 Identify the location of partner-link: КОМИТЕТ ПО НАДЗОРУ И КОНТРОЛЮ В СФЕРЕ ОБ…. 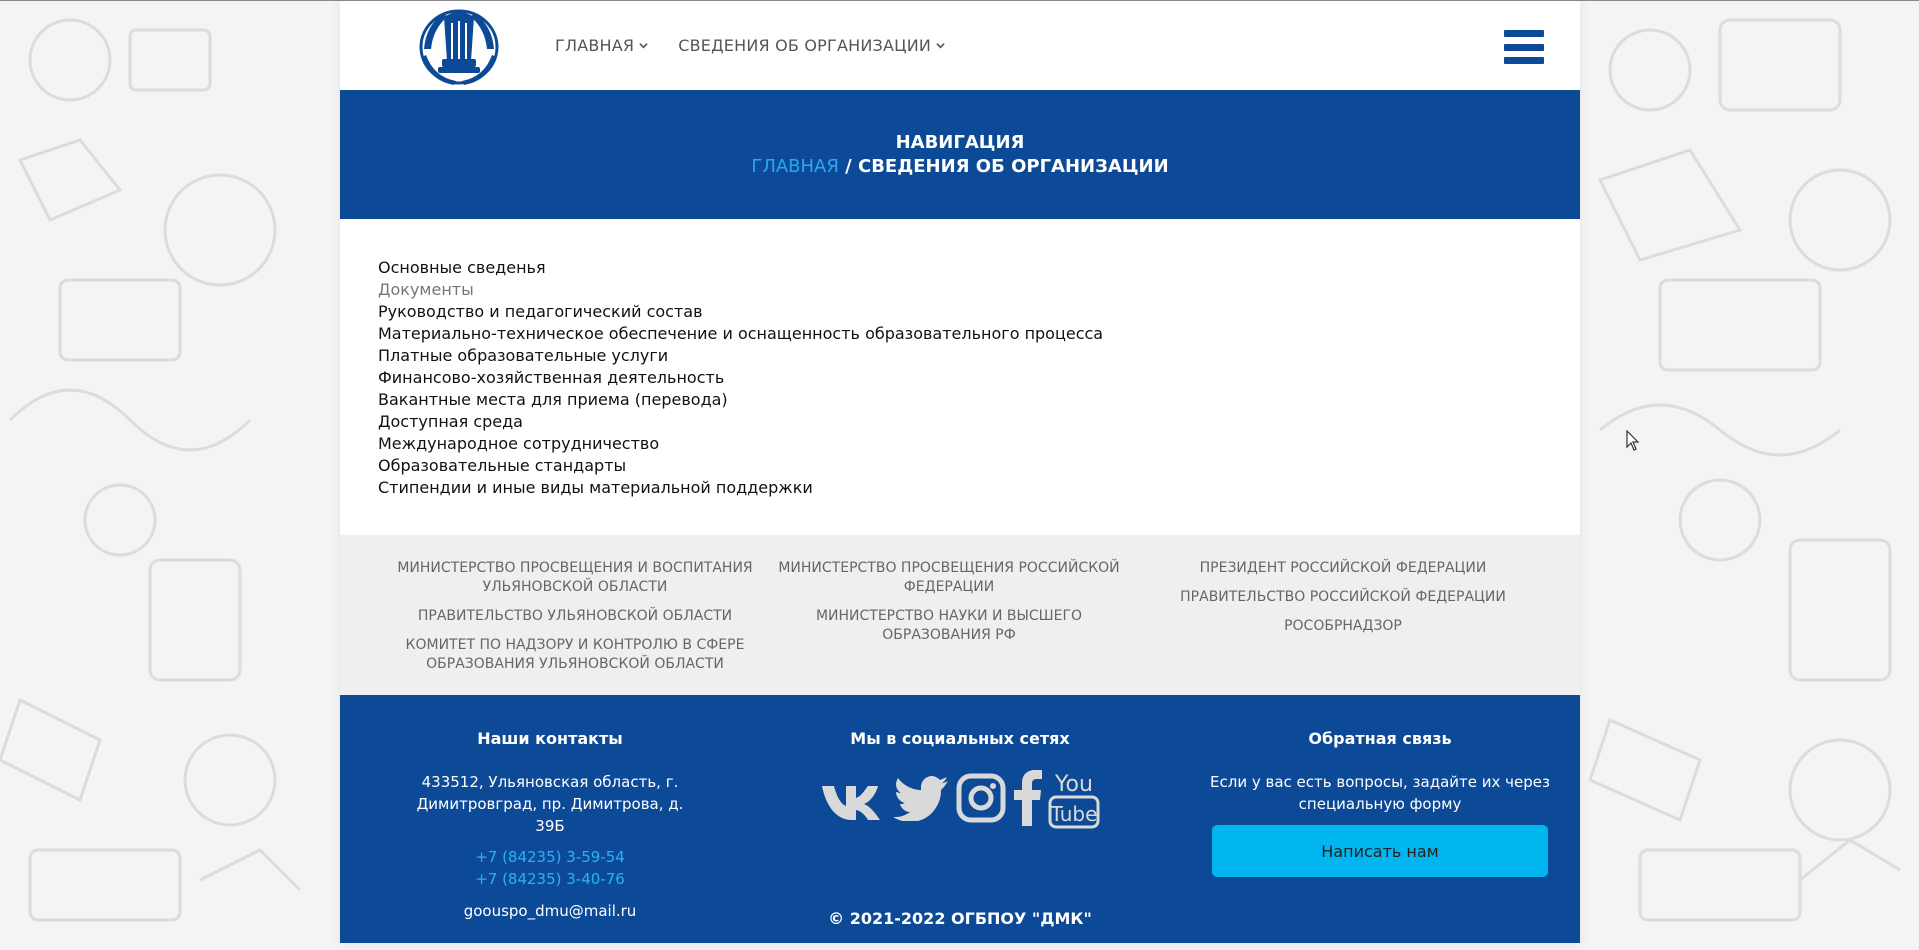
(575, 655).